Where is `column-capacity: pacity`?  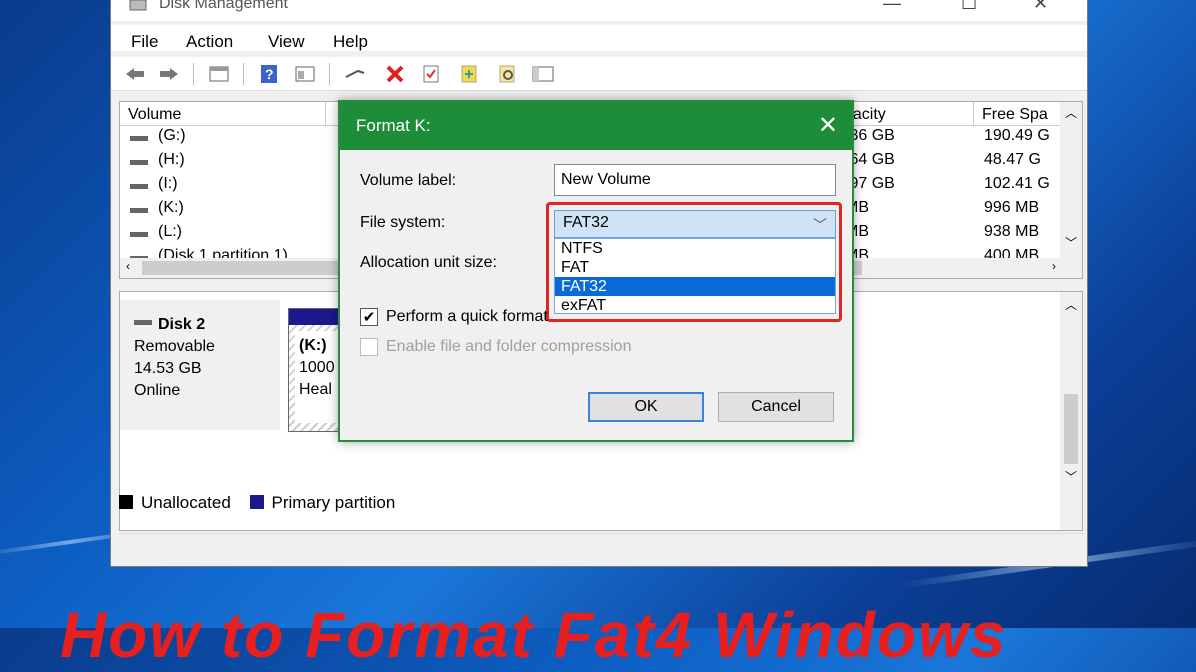
column-capacity: pacity is located at coordinates (905, 114).